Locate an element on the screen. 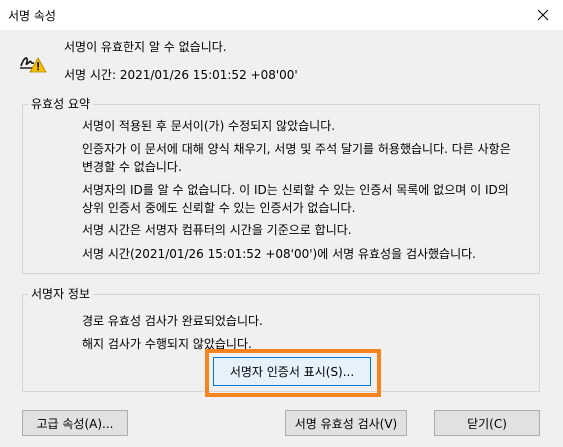 This screenshot has height=447, width=563. window-title: 서명 속성 is located at coordinates (32, 16).